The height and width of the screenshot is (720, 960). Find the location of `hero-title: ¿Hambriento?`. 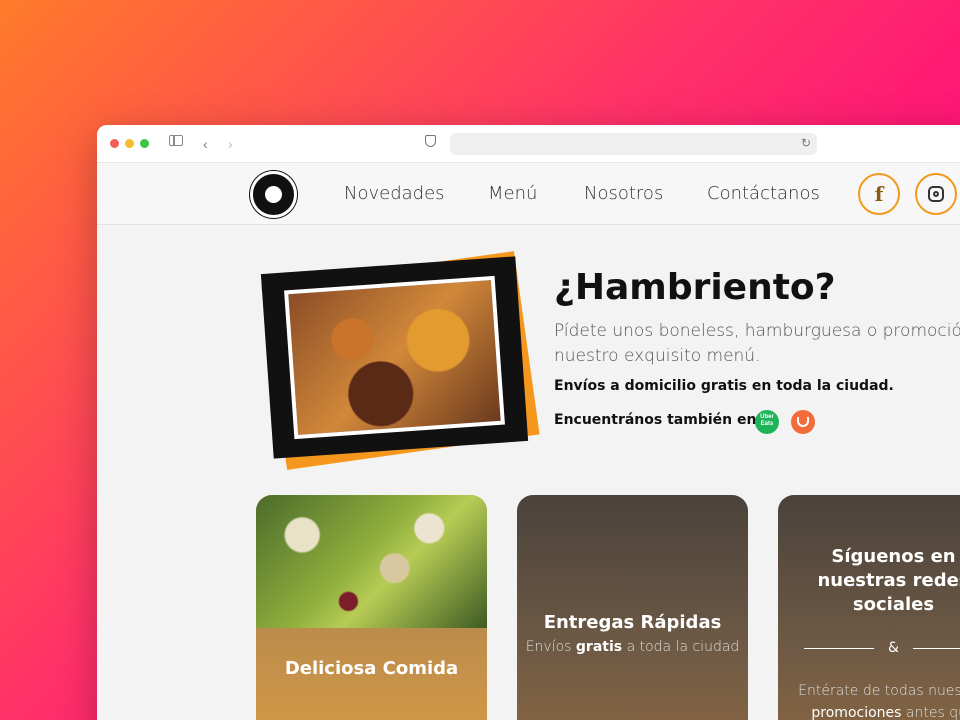

hero-title: ¿Hambriento? is located at coordinates (695, 287).